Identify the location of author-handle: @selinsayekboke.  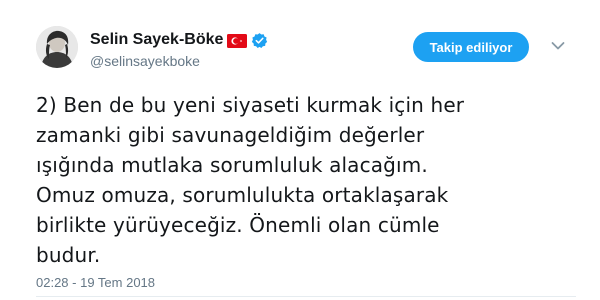
(145, 61).